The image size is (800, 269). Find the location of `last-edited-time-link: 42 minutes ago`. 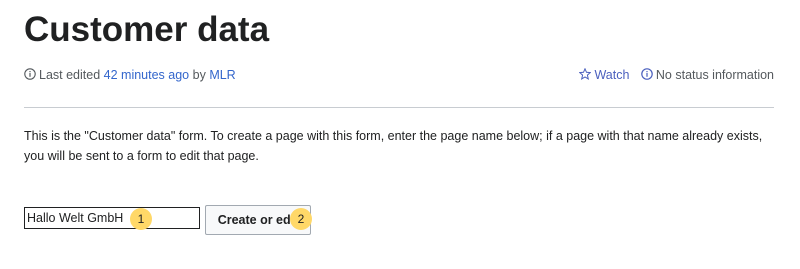

last-edited-time-link: 42 minutes ago is located at coordinates (146, 75).